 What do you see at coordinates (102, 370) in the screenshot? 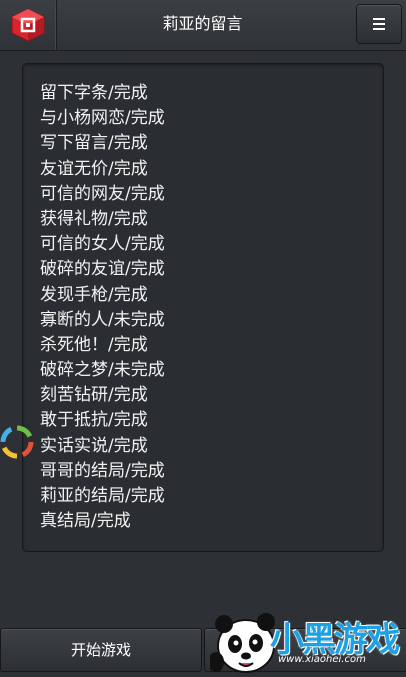
I see `list-item: 破碎之梦/未完成` at bounding box center [102, 370].